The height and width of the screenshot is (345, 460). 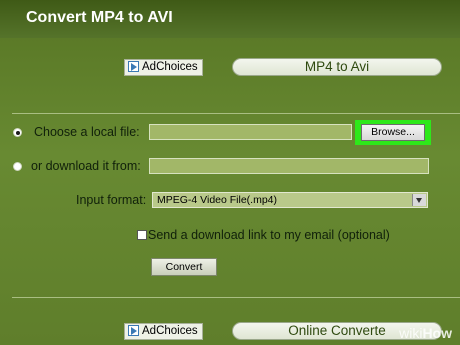 I want to click on local-file-input, so click(x=250, y=132).